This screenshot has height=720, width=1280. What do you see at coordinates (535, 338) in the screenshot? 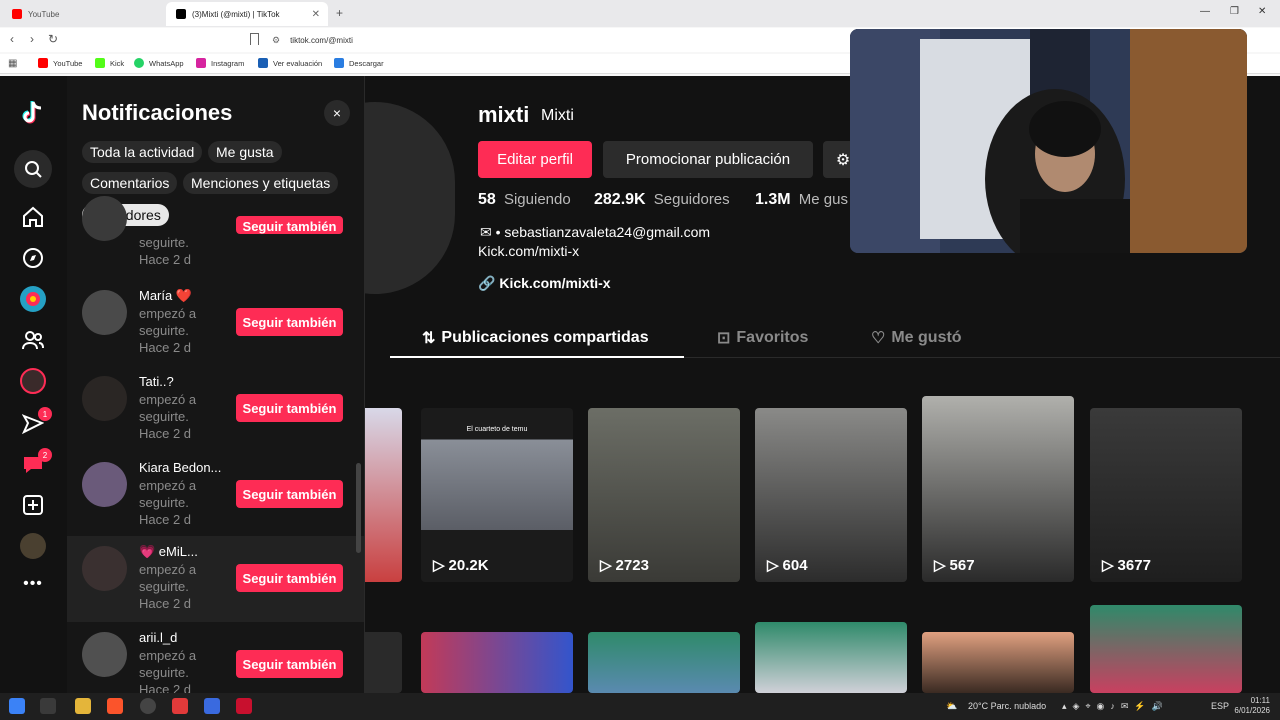
I see `tab-reposts: ⇅ Publicaciones compartidas` at bounding box center [535, 338].